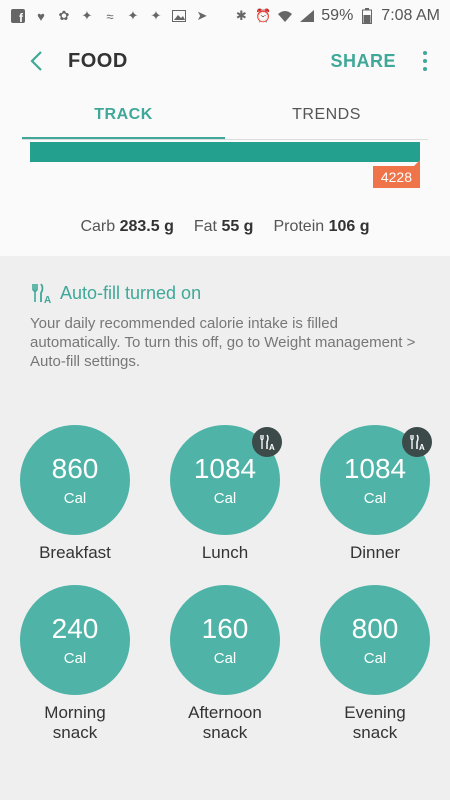 This screenshot has height=800, width=450. Describe the element at coordinates (205, 226) in the screenshot. I see `macro-fat-label: Fat` at that location.